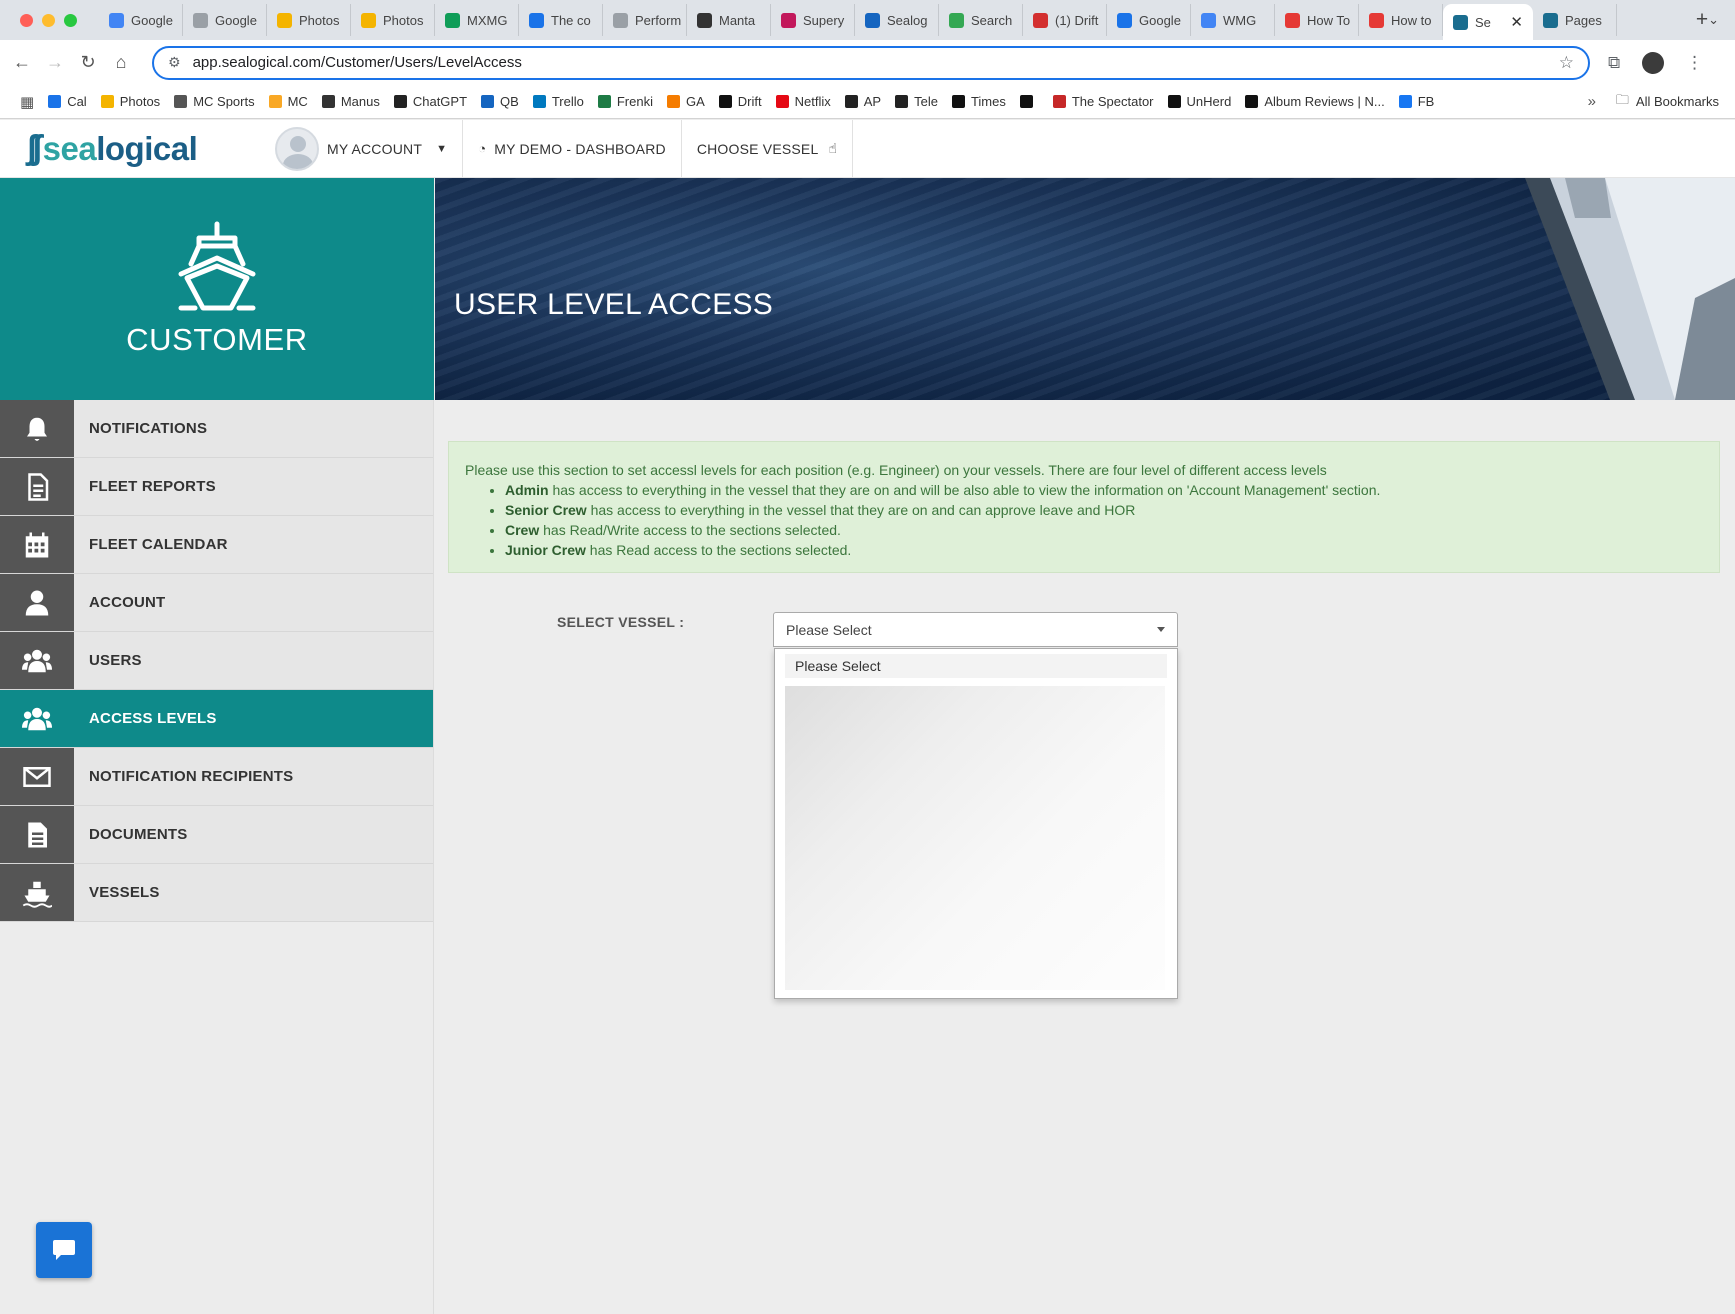  Describe the element at coordinates (545, 550) in the screenshot. I see `level-name: Junior Crew` at that location.